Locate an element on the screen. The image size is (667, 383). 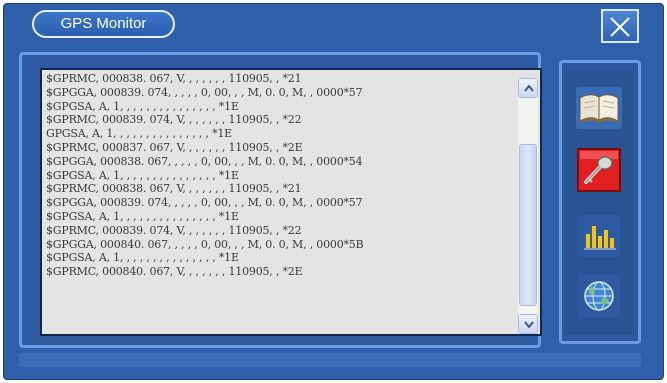
window-title: GPS Monitor is located at coordinates (103, 24).